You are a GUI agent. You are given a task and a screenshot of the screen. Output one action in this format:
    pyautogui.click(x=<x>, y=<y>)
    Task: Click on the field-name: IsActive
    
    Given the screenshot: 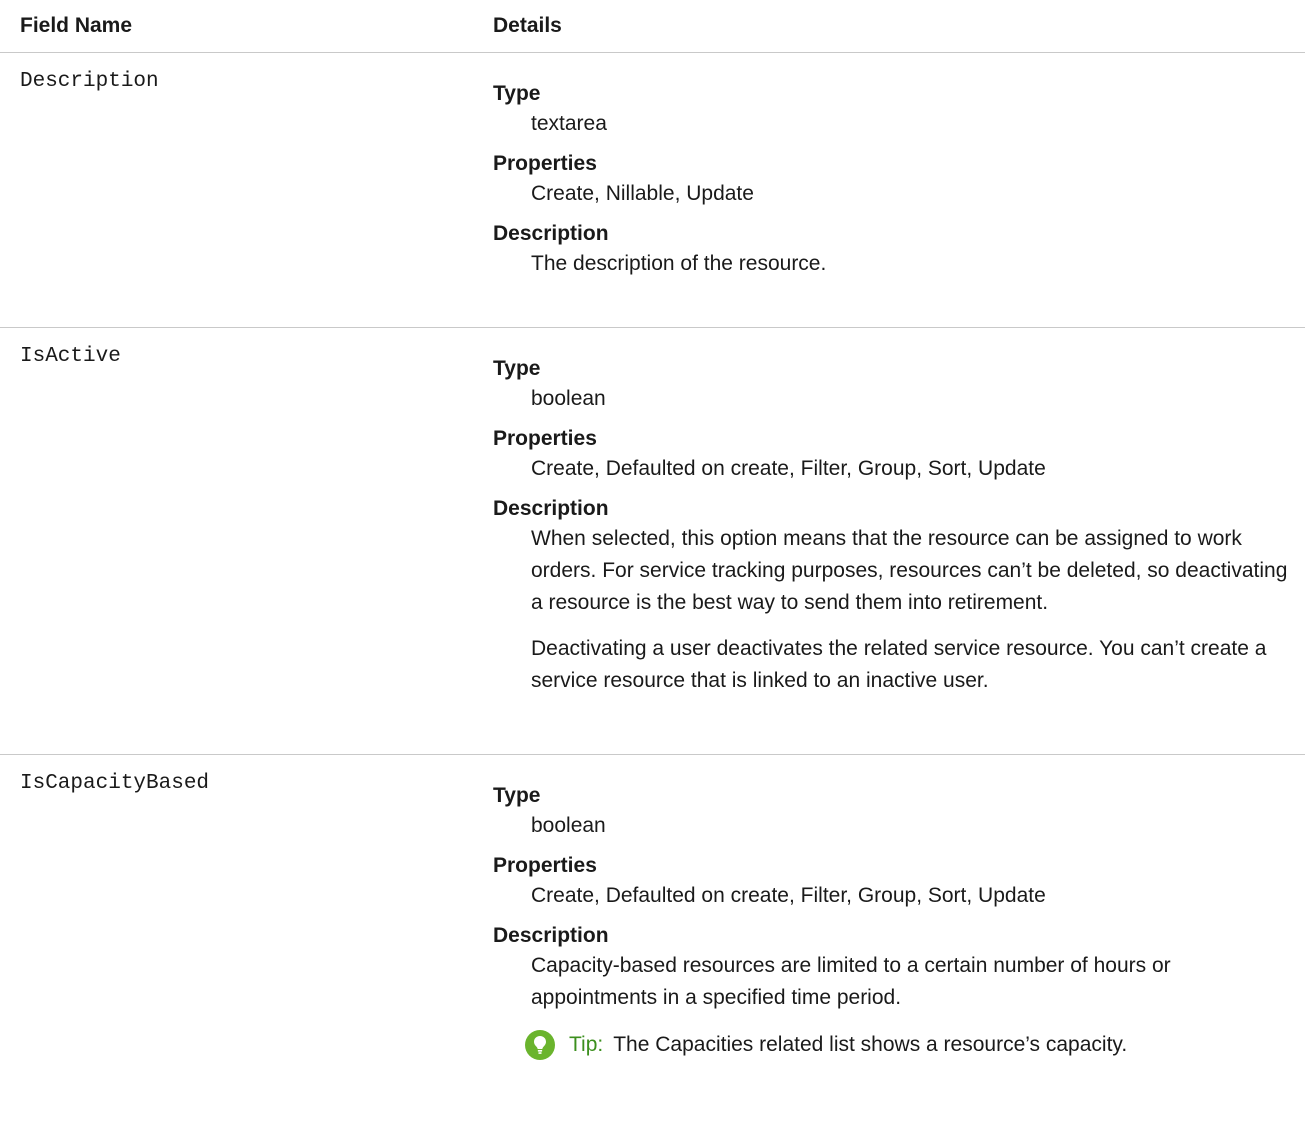 What is the action you would take?
    pyautogui.click(x=70, y=356)
    